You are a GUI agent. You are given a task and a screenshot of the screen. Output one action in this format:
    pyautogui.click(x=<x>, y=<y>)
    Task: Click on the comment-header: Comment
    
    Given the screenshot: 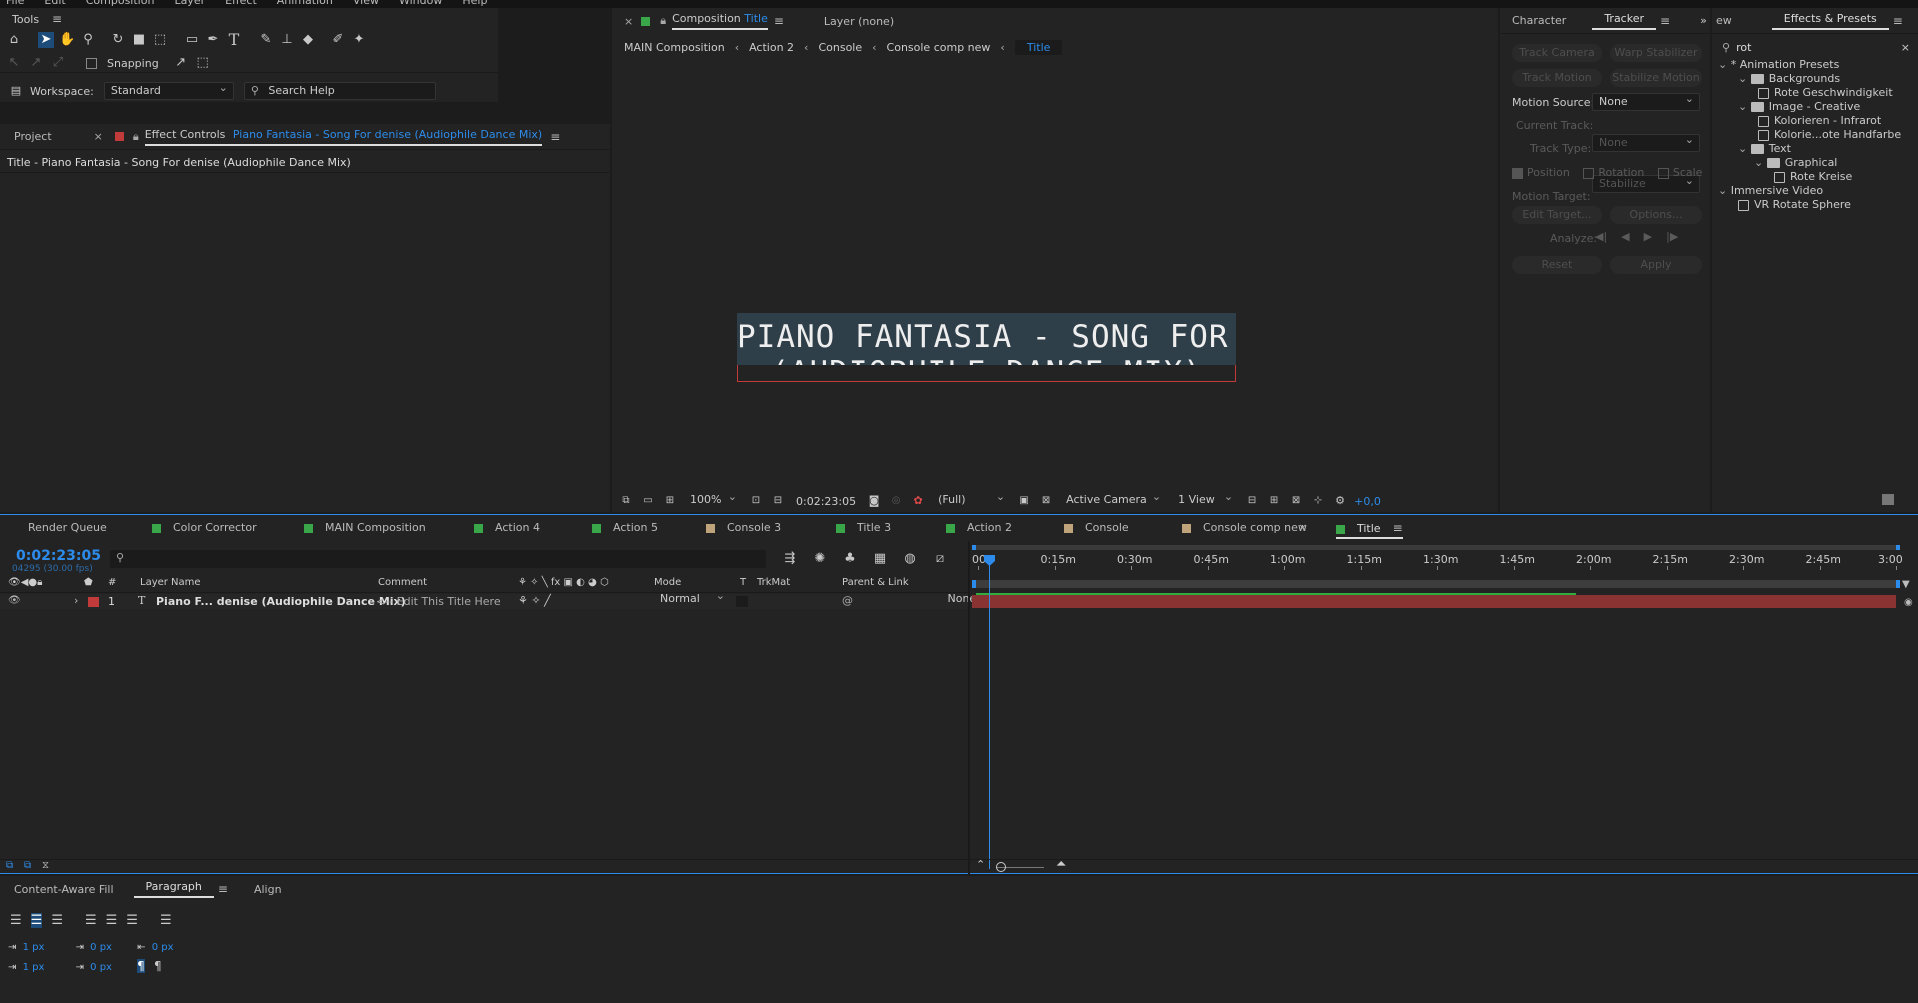 What is the action you would take?
    pyautogui.click(x=402, y=582)
    